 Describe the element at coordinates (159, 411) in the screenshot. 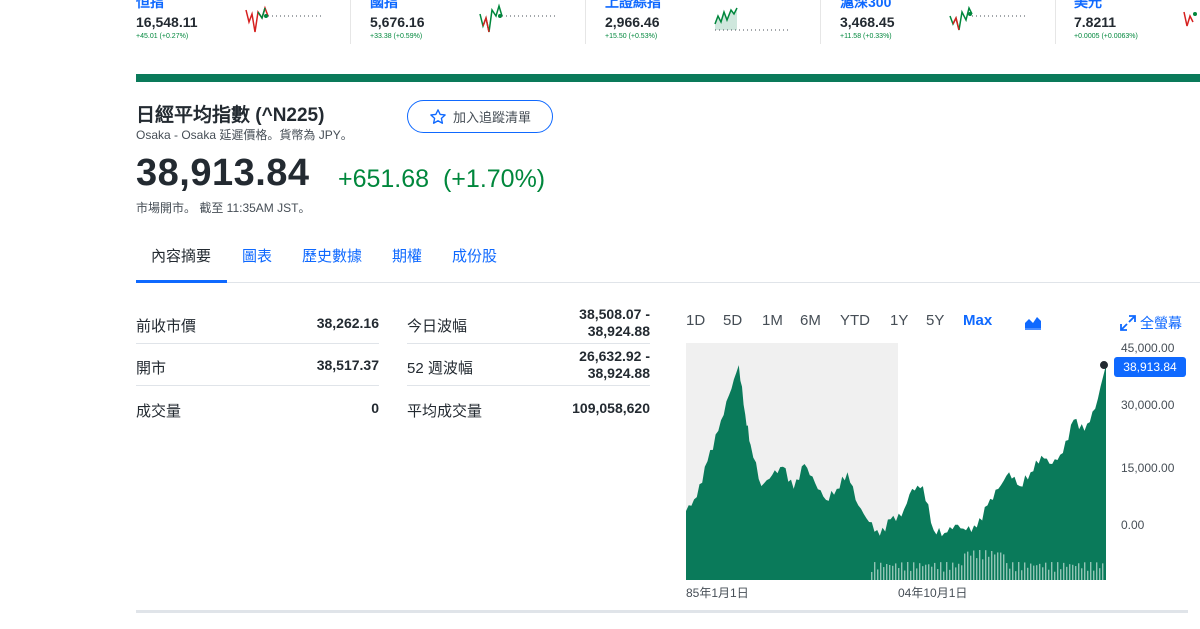

I see `stat-label: 成交量` at that location.